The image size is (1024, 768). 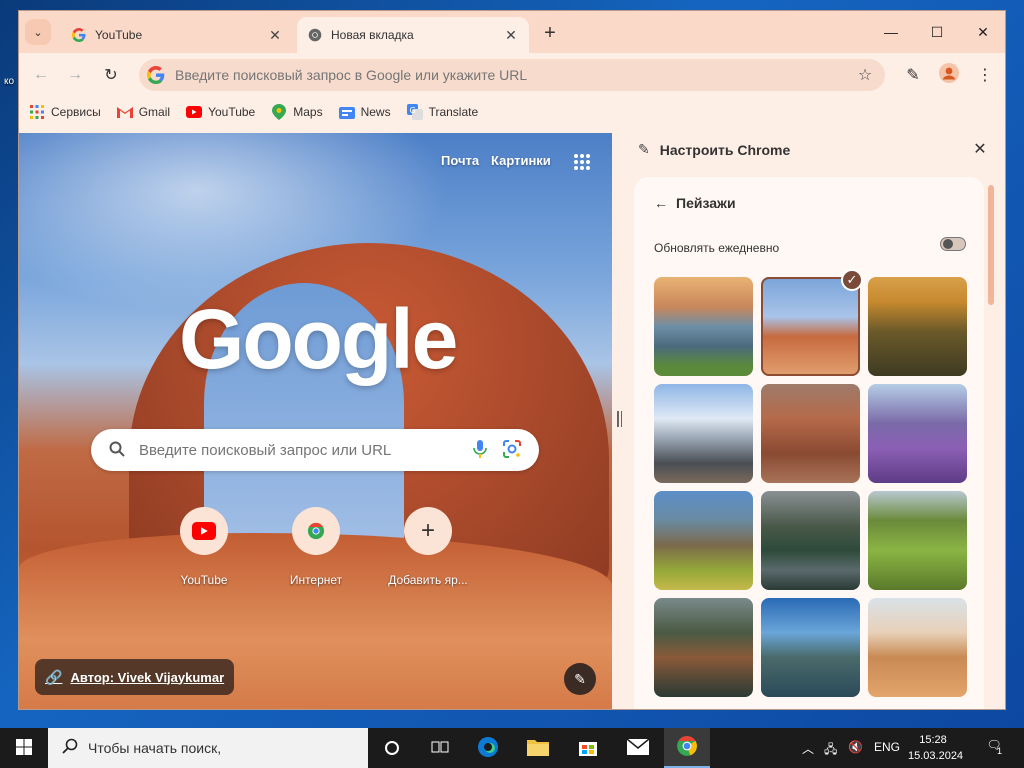 What do you see at coordinates (512, 450) in the screenshot?
I see `google-lens-icon` at bounding box center [512, 450].